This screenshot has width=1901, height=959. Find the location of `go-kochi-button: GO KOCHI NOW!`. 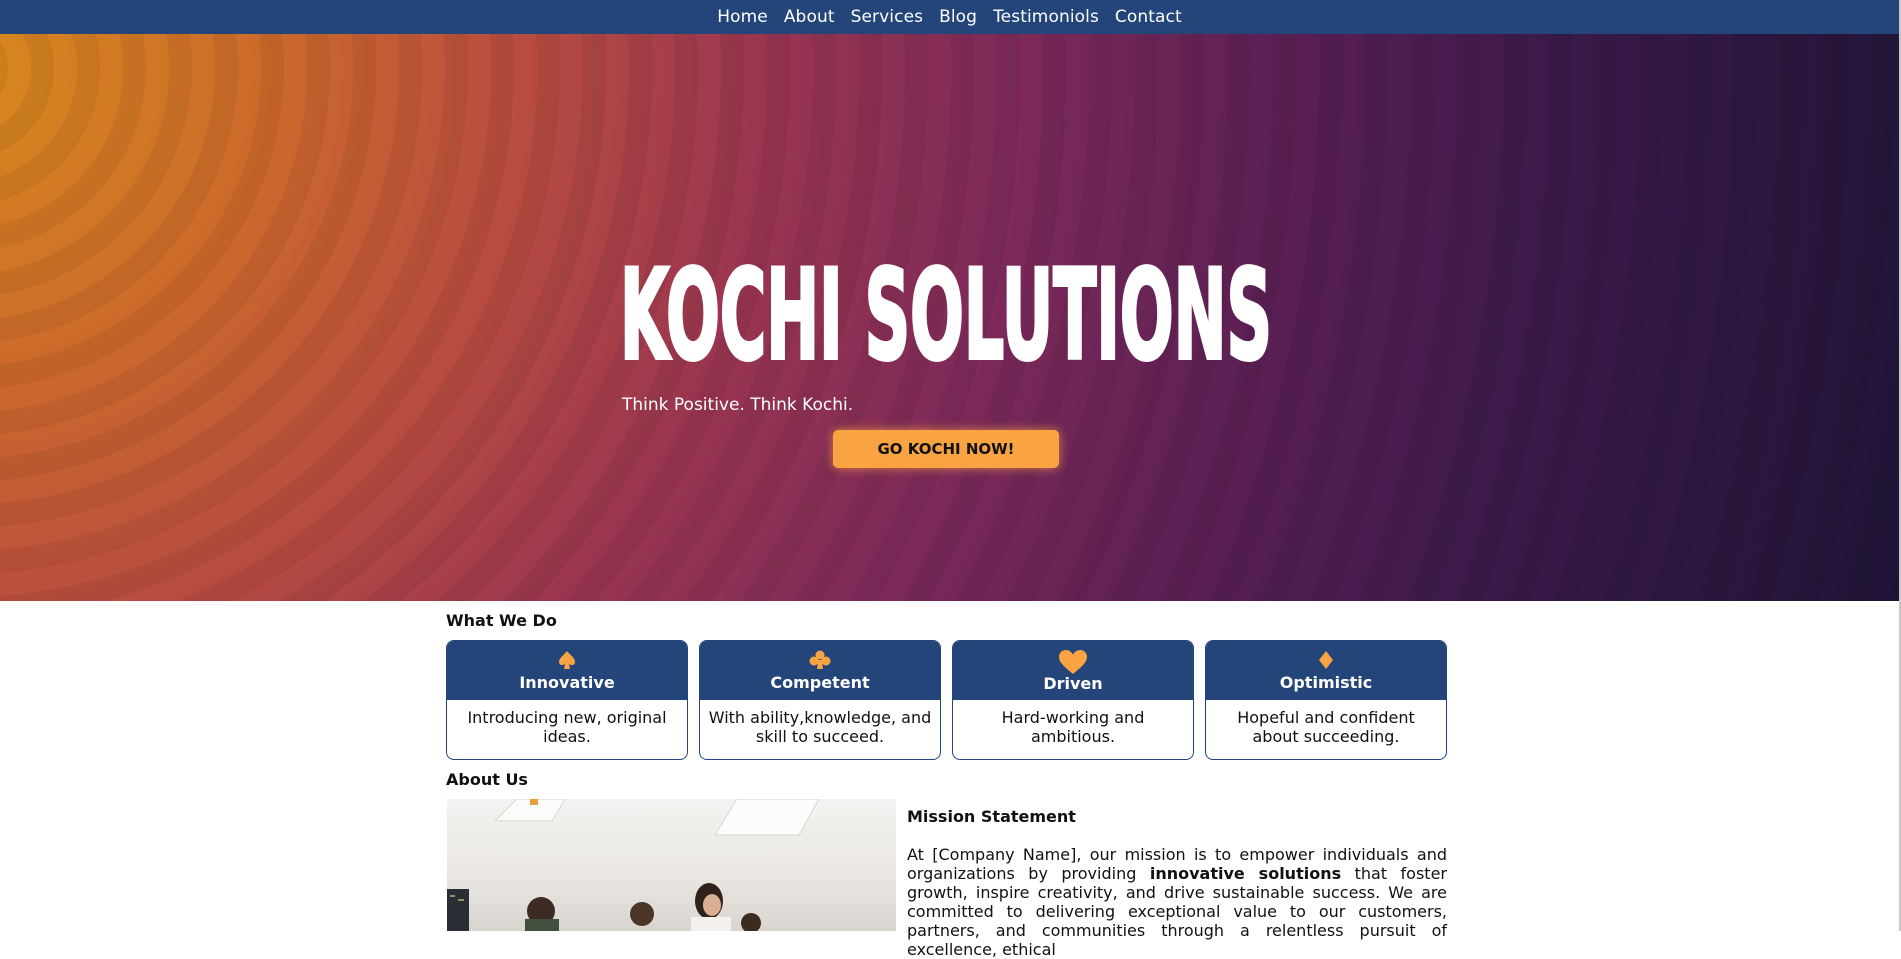

go-kochi-button: GO KOCHI NOW! is located at coordinates (946, 449).